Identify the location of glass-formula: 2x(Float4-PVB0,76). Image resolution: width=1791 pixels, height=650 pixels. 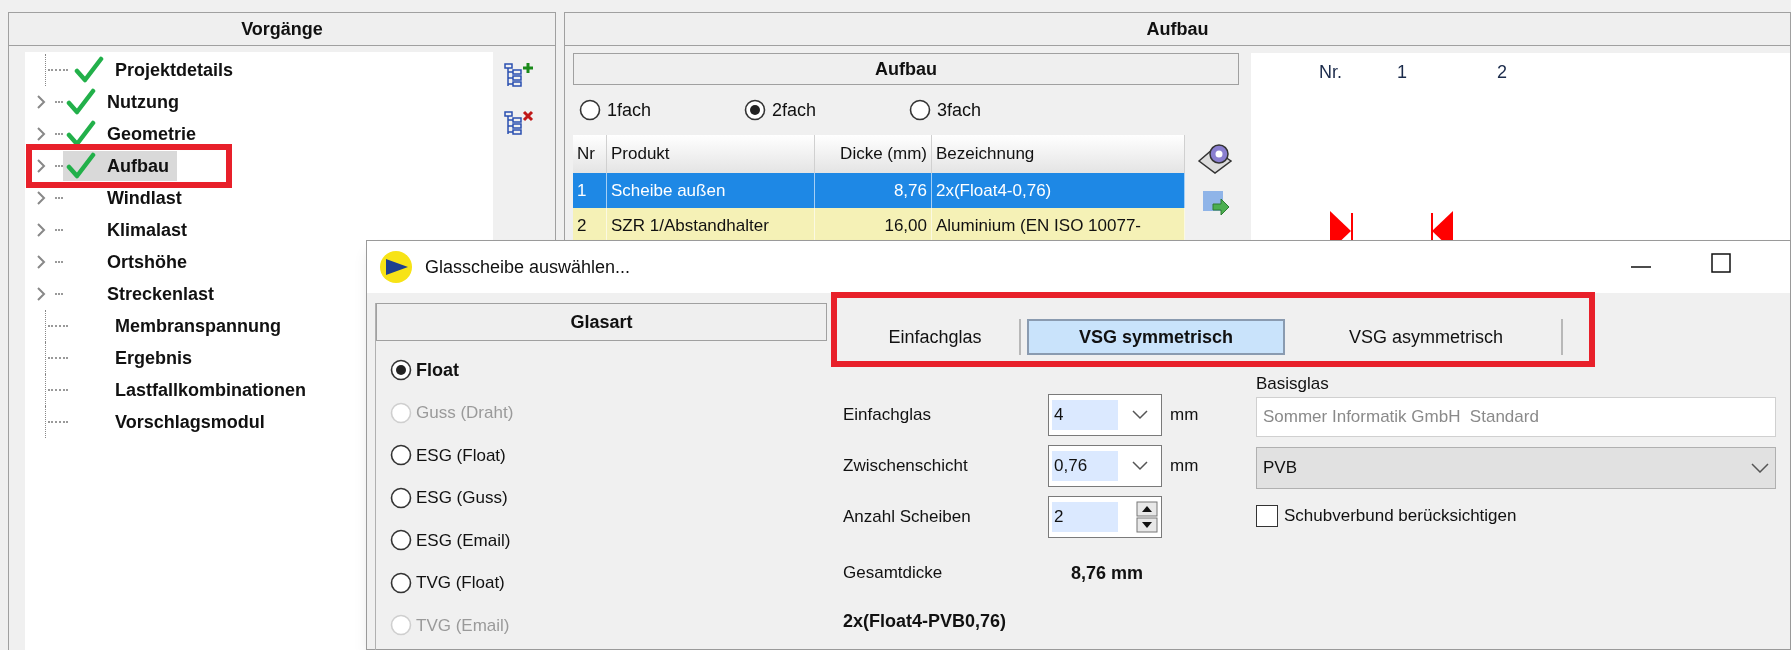
(925, 621).